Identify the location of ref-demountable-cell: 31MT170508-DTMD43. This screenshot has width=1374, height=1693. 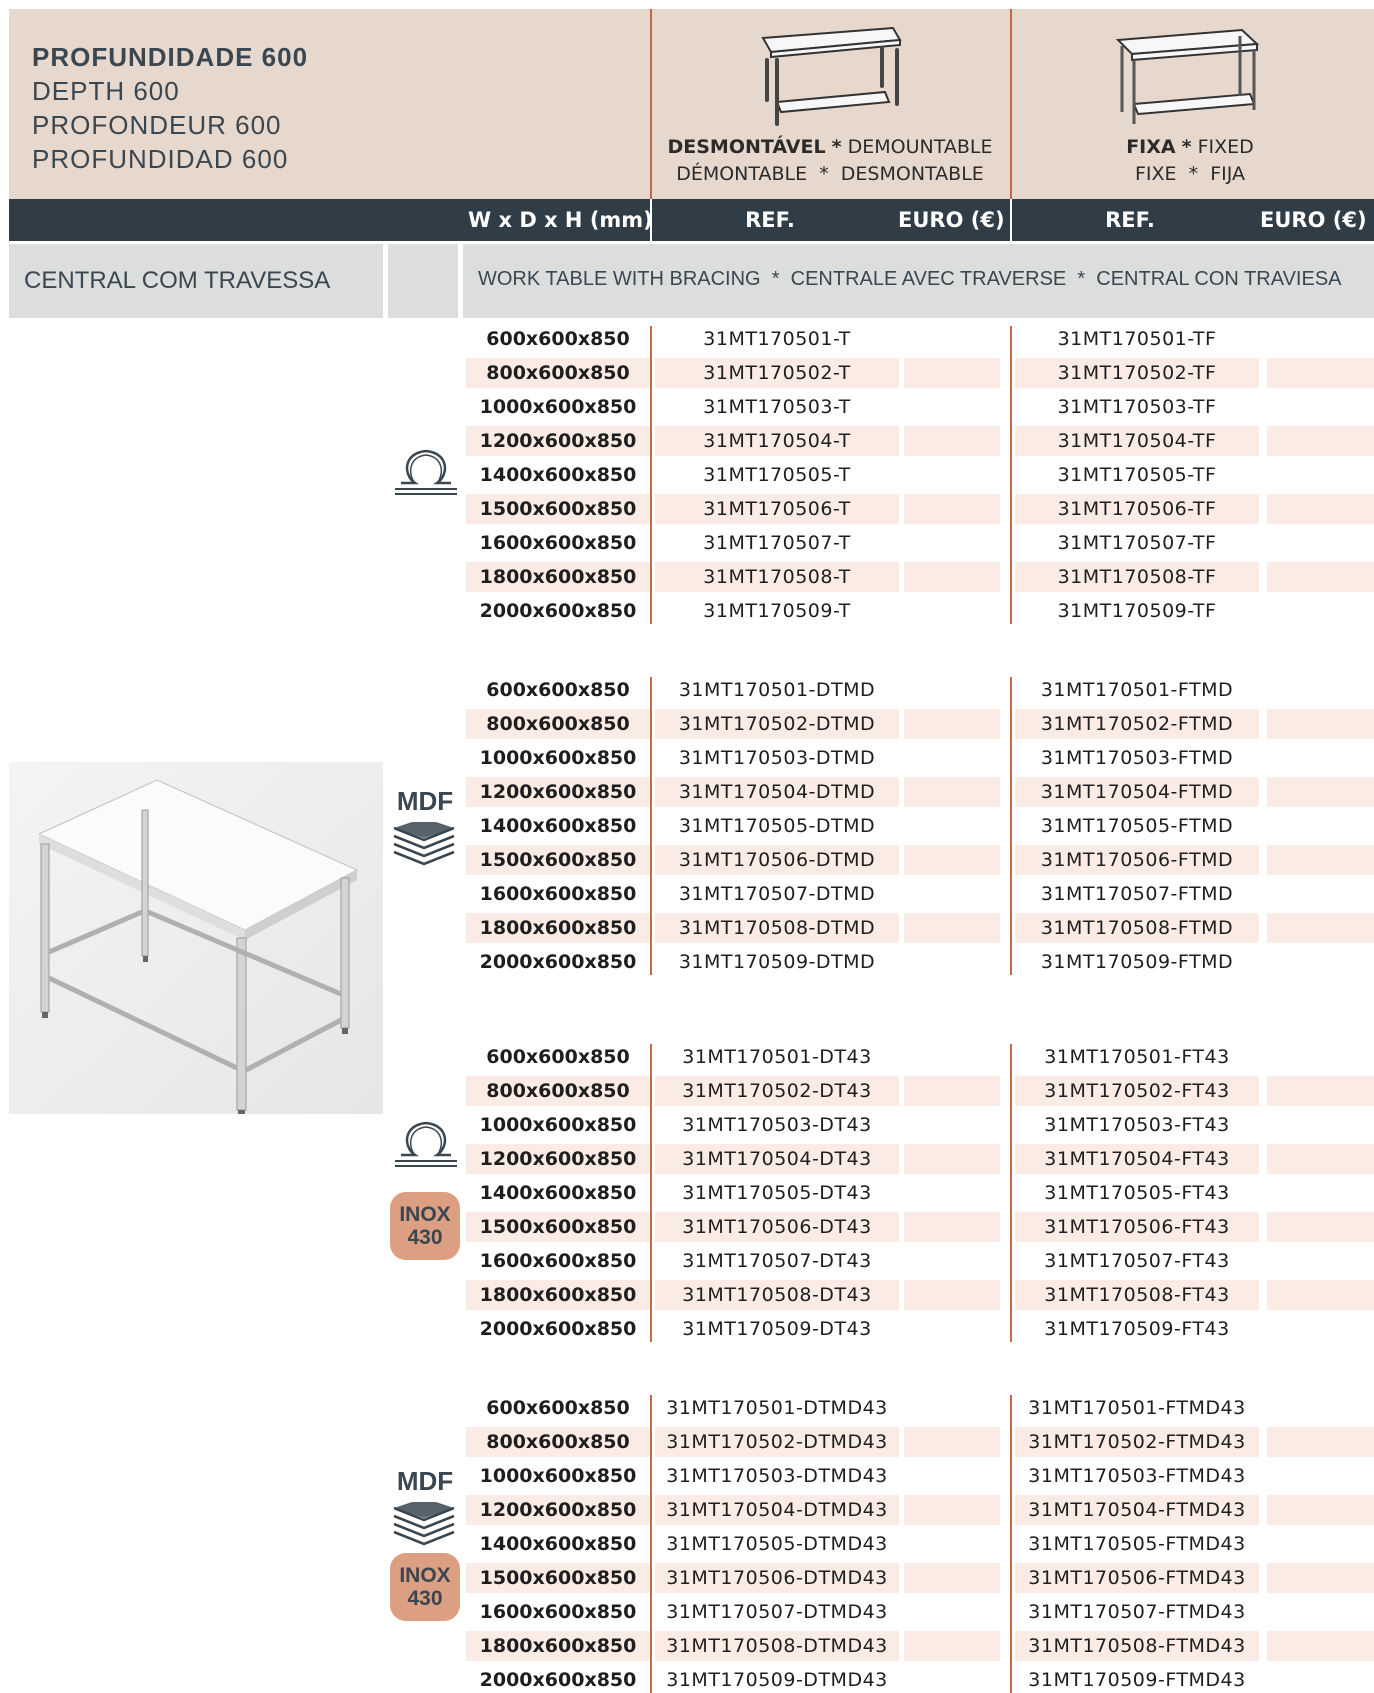
(777, 1646).